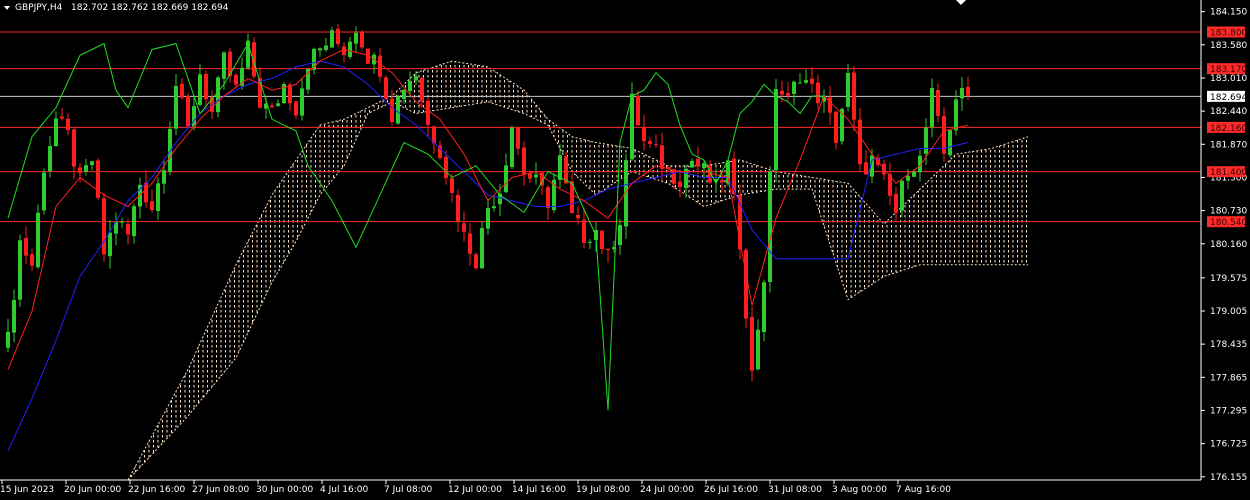 This screenshot has width=1250, height=500. I want to click on level-tag-label: 183.800, so click(1228, 34).